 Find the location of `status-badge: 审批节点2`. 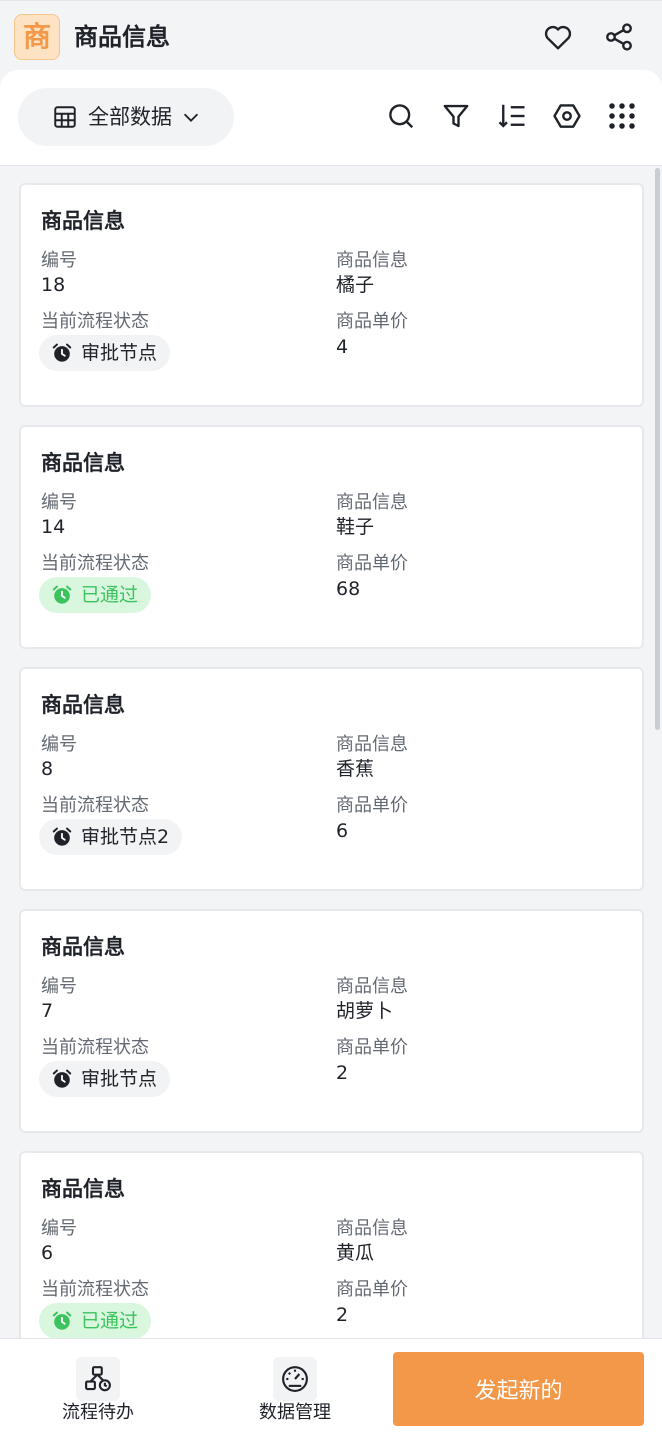

status-badge: 审批节点2 is located at coordinates (111, 837).